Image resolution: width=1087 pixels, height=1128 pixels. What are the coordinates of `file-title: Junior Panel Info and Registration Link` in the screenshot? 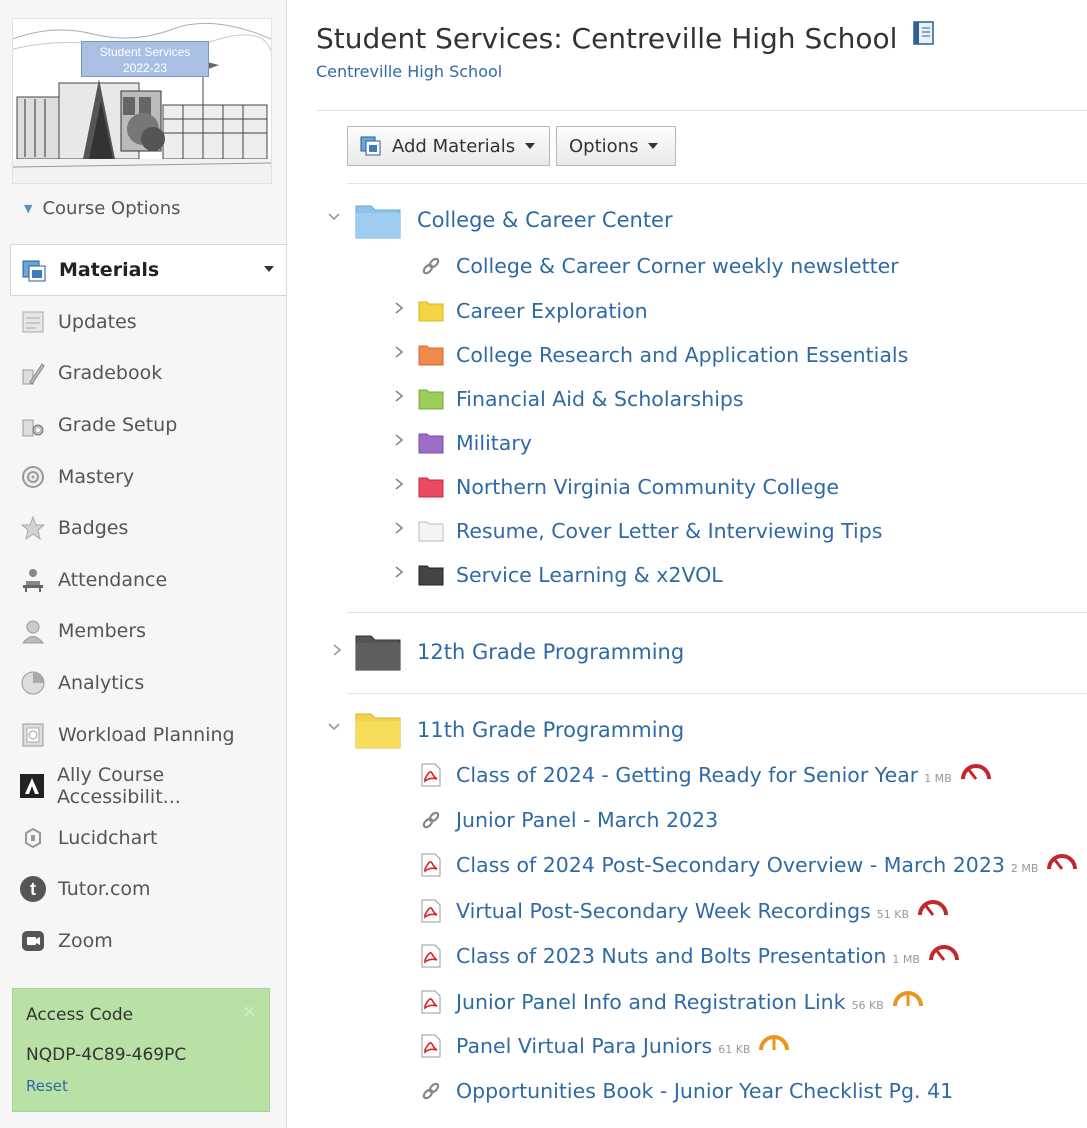 It's located at (651, 1002).